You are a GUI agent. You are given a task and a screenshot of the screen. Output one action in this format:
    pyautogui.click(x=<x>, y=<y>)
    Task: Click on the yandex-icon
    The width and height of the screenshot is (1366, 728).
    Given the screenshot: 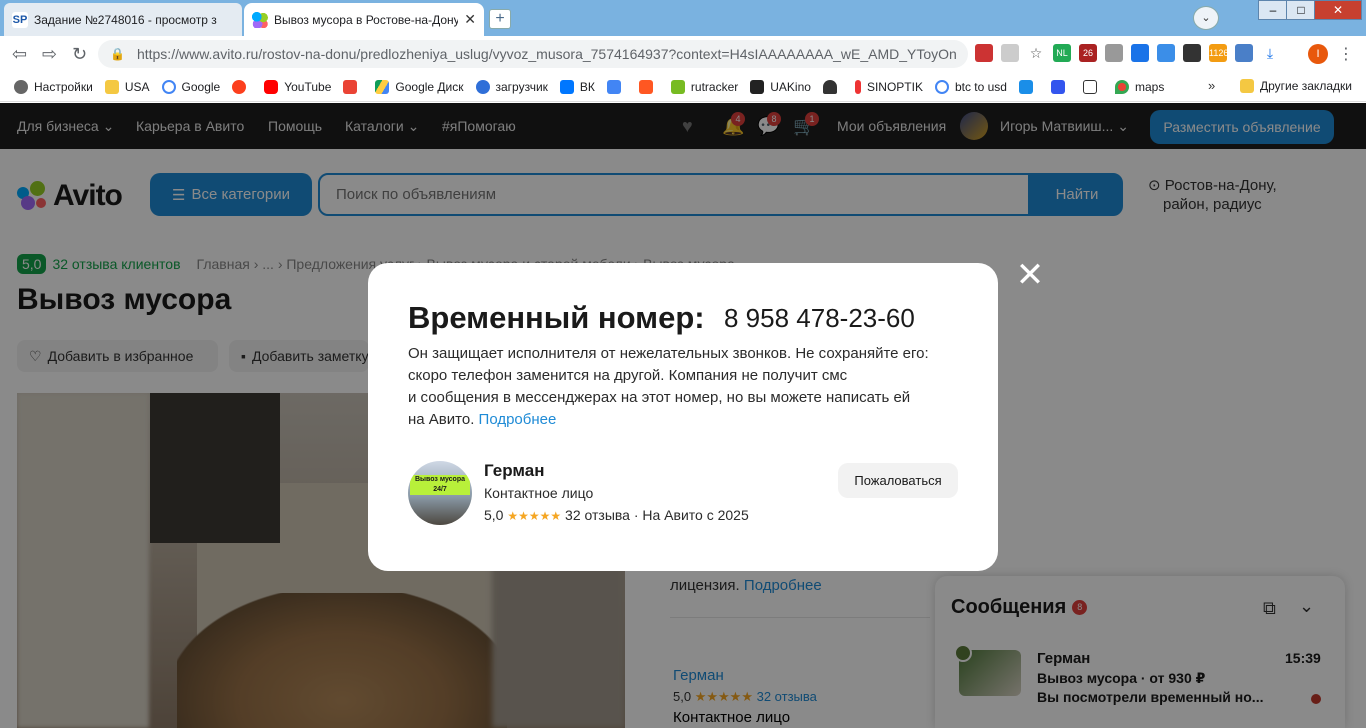 What is the action you would take?
    pyautogui.click(x=239, y=86)
    